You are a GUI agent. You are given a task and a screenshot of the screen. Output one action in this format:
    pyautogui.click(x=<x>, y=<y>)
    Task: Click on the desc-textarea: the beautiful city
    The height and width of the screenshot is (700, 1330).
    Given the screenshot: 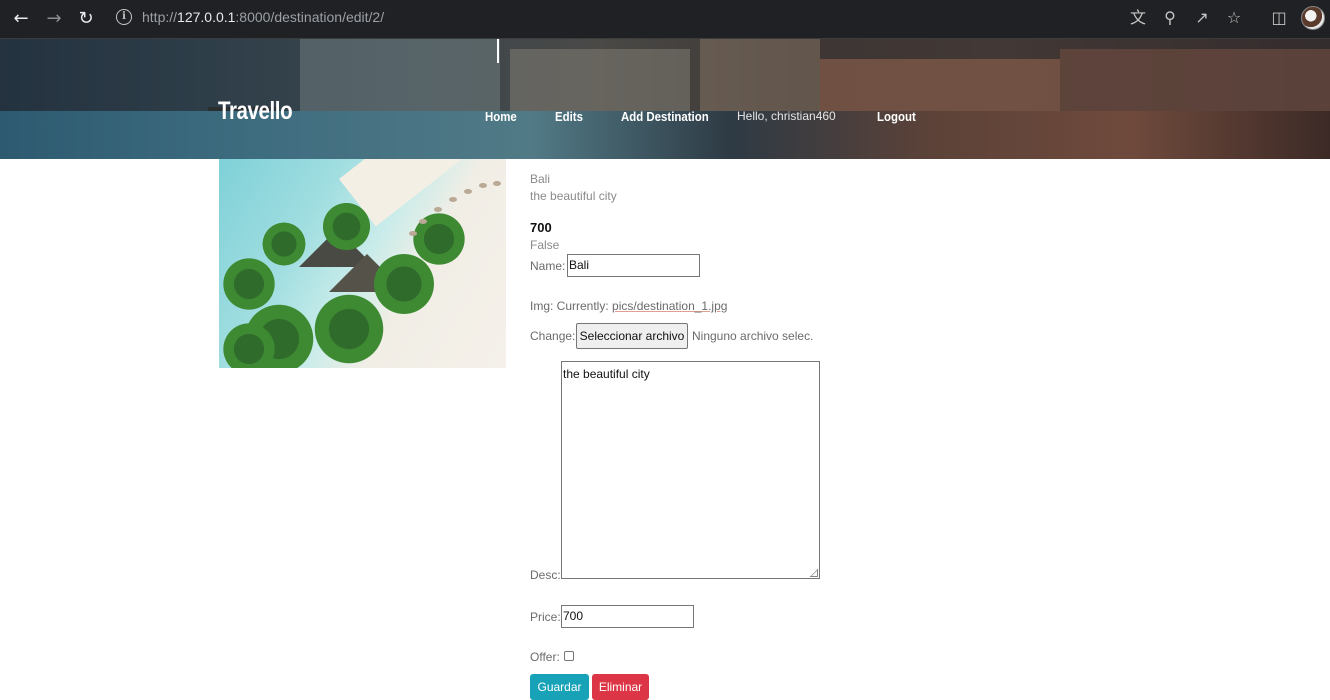 What is the action you would take?
    pyautogui.click(x=690, y=470)
    